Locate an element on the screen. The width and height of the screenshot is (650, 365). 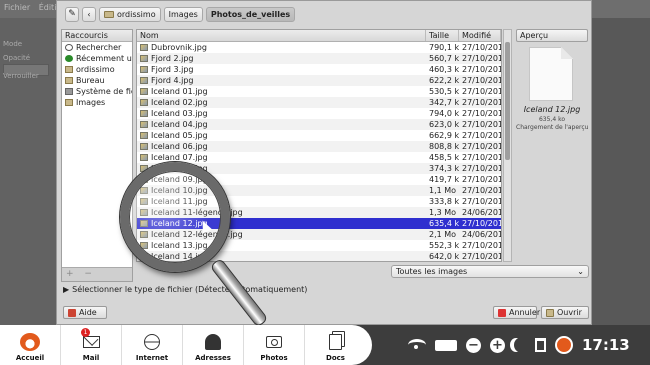
file-size: 342,7 ko is located at coordinates (444, 102).